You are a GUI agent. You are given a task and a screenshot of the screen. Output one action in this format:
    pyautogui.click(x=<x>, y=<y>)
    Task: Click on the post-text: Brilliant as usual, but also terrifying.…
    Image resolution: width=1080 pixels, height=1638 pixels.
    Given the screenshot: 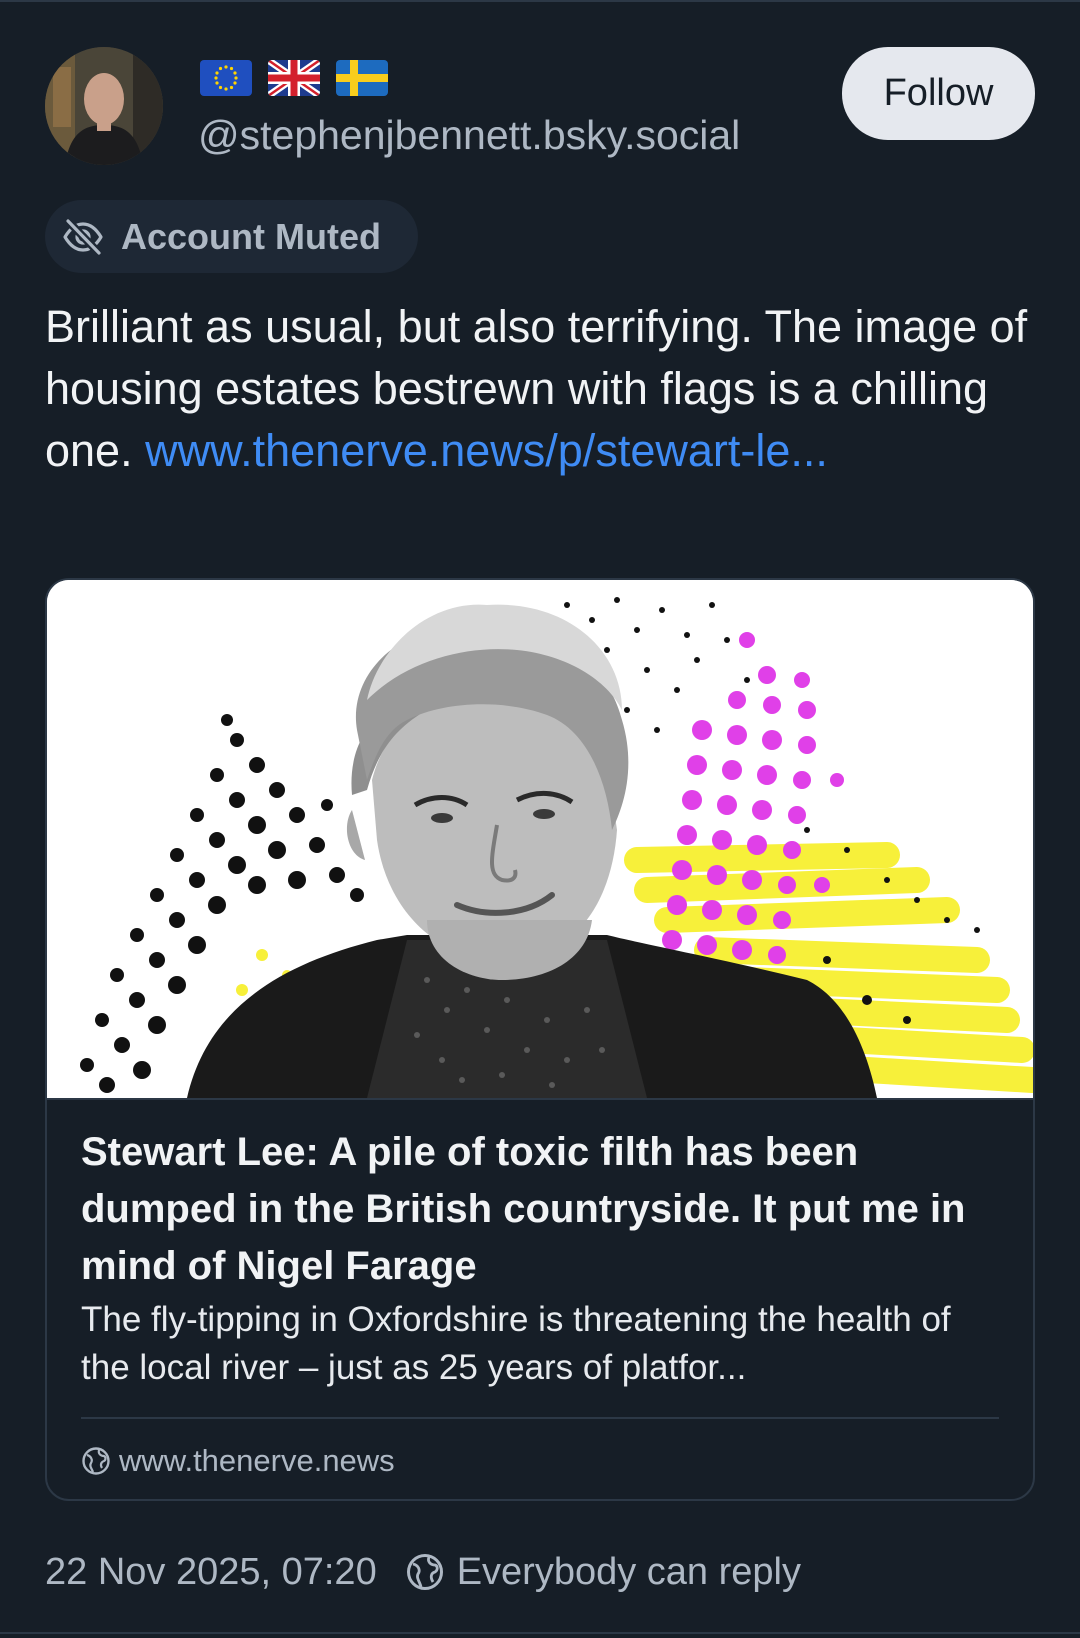 What is the action you would take?
    pyautogui.click(x=545, y=389)
    